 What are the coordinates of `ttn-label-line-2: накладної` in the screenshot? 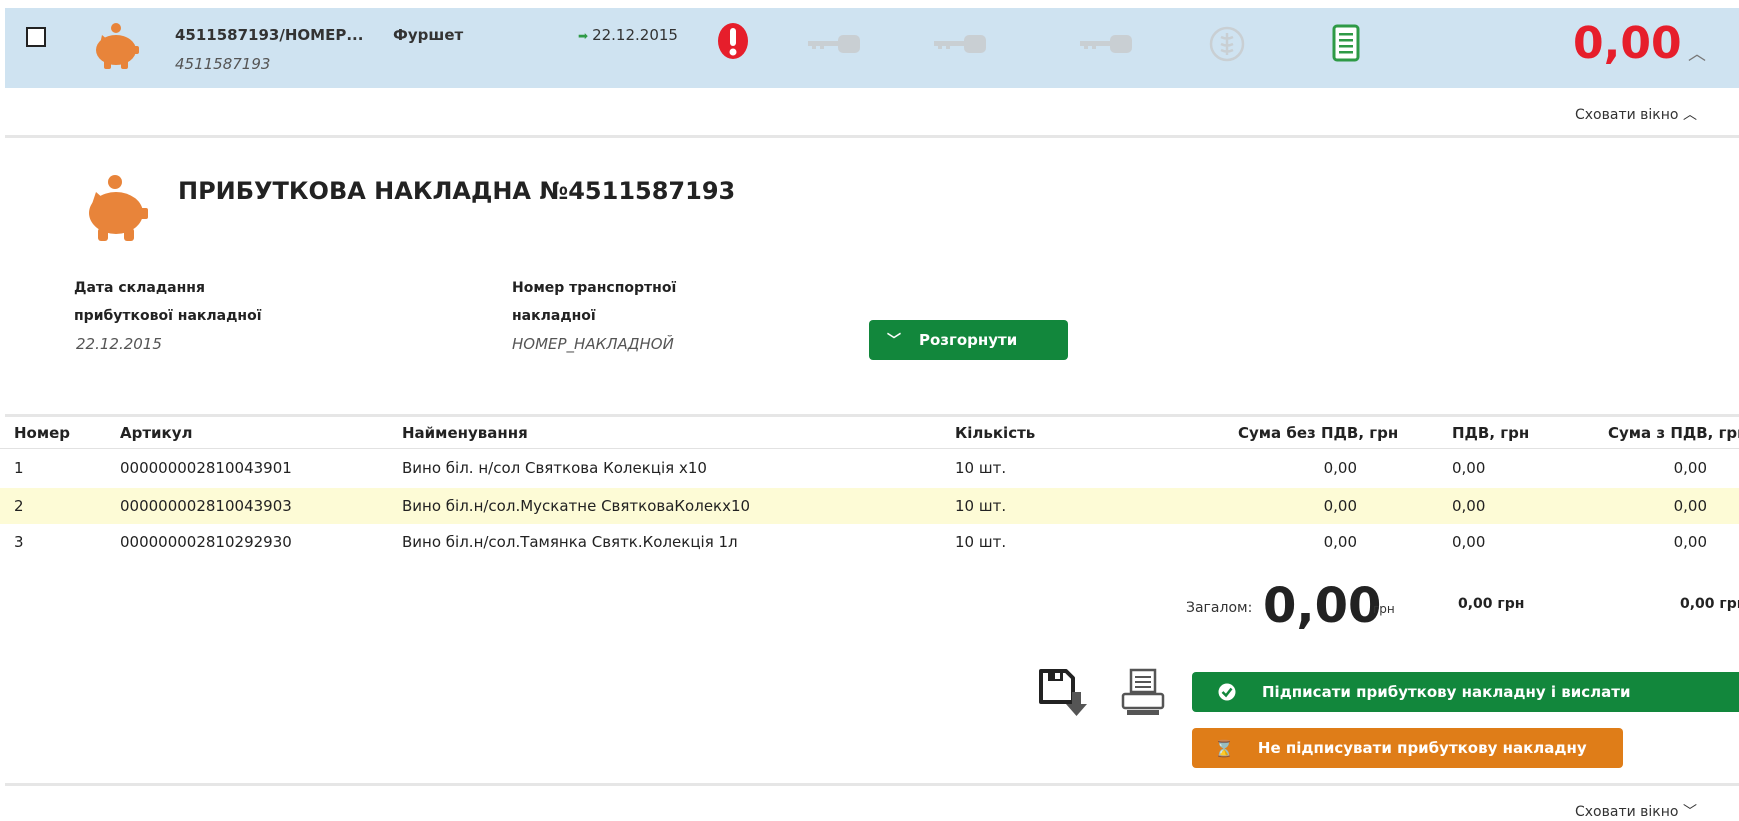 It's located at (554, 316).